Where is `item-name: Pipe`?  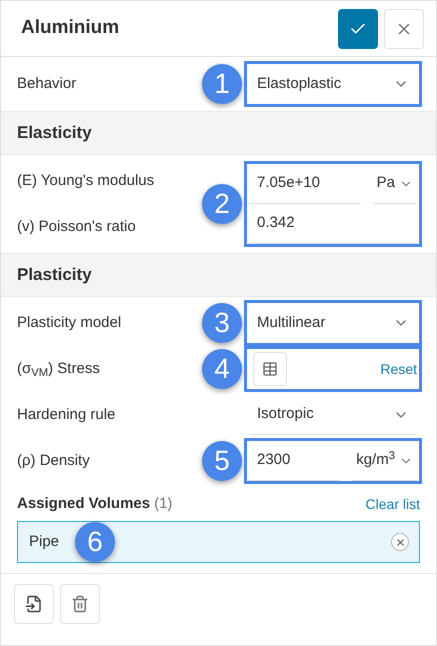
item-name: Pipe is located at coordinates (44, 542).